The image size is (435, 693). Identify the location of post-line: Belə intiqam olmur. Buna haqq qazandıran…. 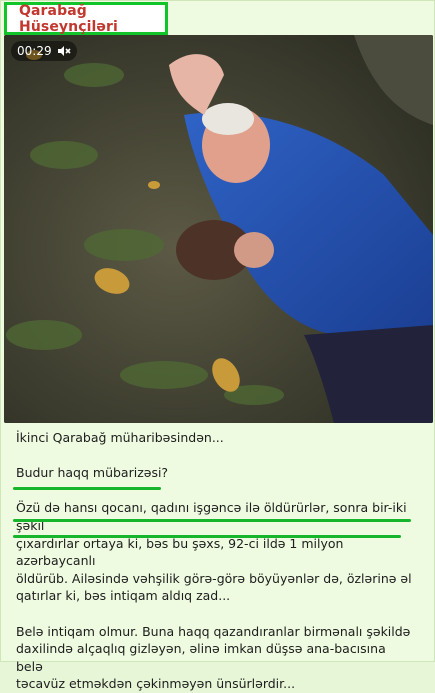
(213, 631).